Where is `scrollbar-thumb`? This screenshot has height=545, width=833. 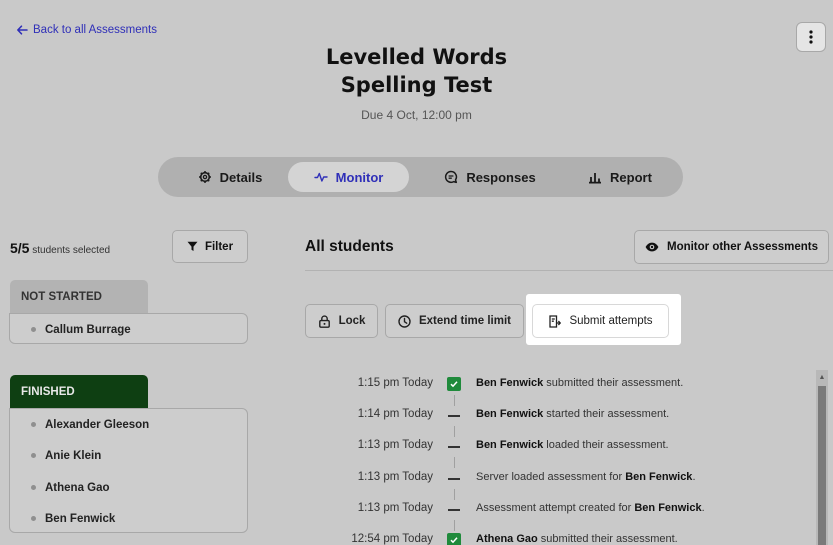
scrollbar-thumb is located at coordinates (822, 465).